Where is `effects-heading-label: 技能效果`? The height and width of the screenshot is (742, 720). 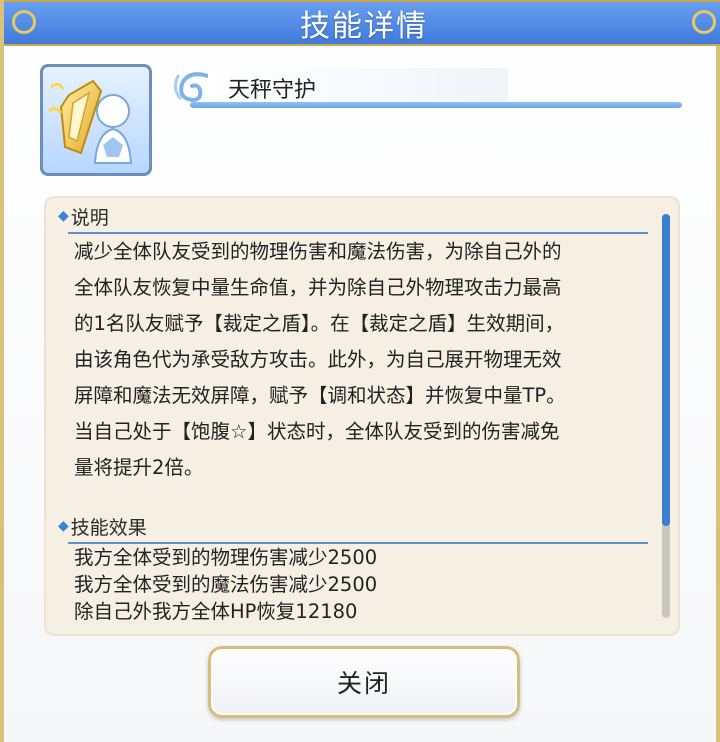
effects-heading-label: 技能效果 is located at coordinates (108, 527).